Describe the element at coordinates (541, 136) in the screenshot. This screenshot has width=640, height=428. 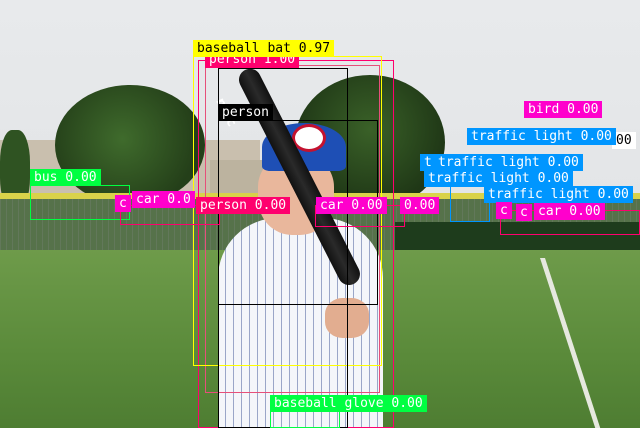
I see `label-traffic-light-1: traffic light 0.00` at that location.